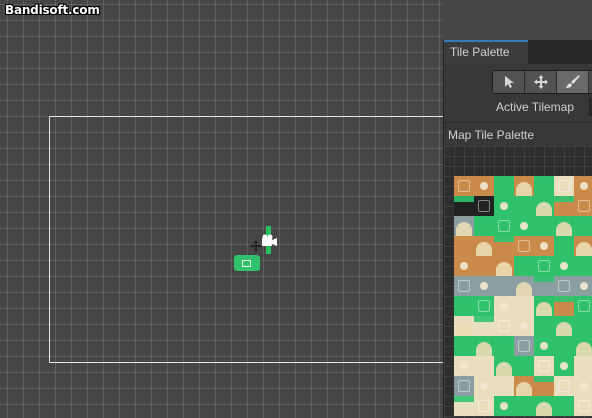  What do you see at coordinates (518, 135) in the screenshot?
I see `palette-selector: Map Tile Palette` at bounding box center [518, 135].